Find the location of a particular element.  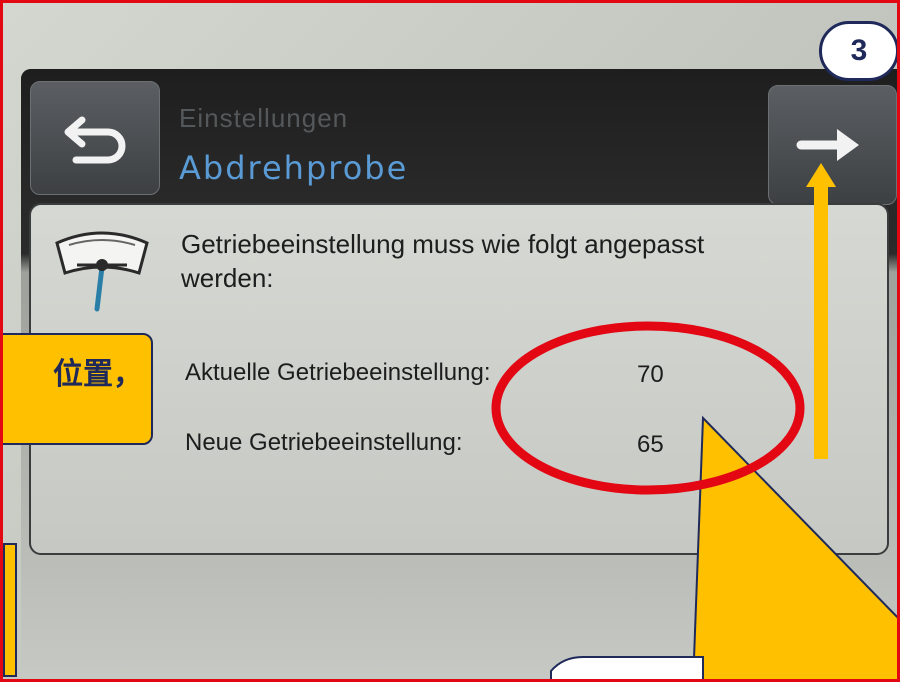

annotation-callout-pointer is located at coordinates (794, 547).